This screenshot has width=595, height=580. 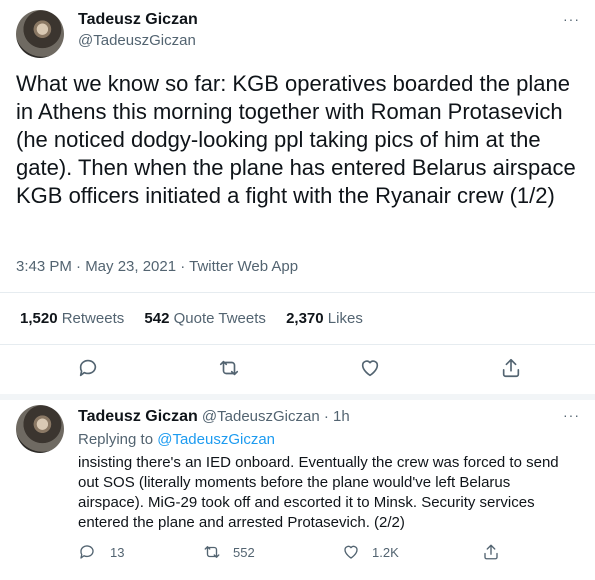 I want to click on tweet-meta: 3:43 PM · May 23, 2021 · Twitter Web App, so click(x=157, y=266).